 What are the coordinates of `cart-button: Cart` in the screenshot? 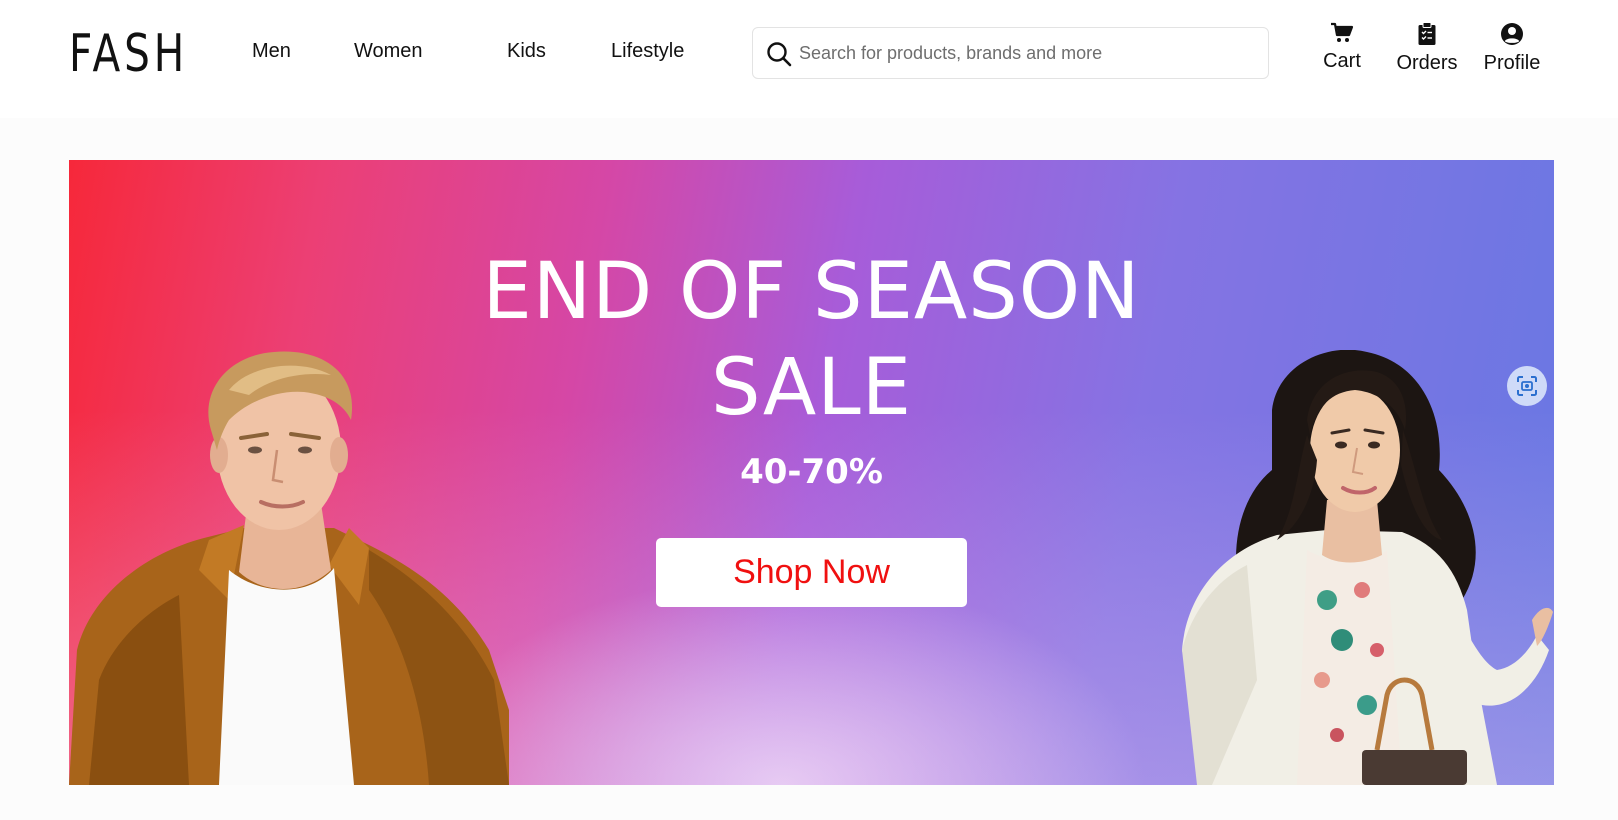 It's located at (1342, 52).